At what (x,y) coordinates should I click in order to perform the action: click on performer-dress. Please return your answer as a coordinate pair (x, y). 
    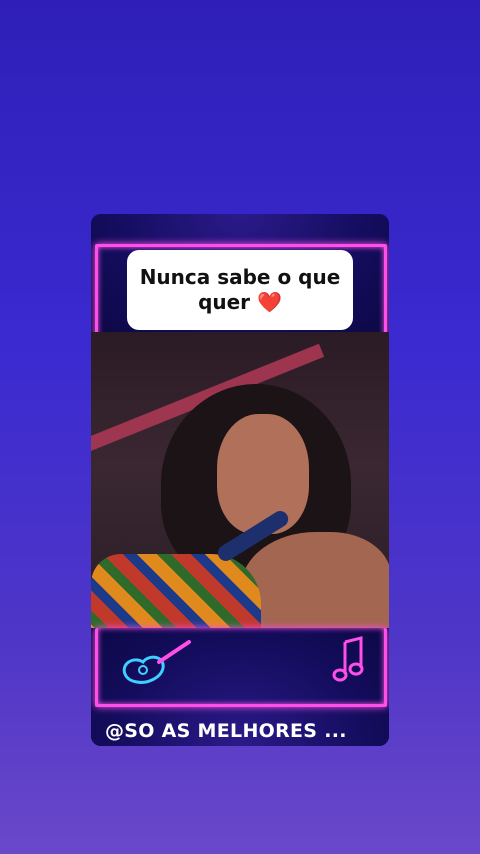
    Looking at the image, I should click on (176, 591).